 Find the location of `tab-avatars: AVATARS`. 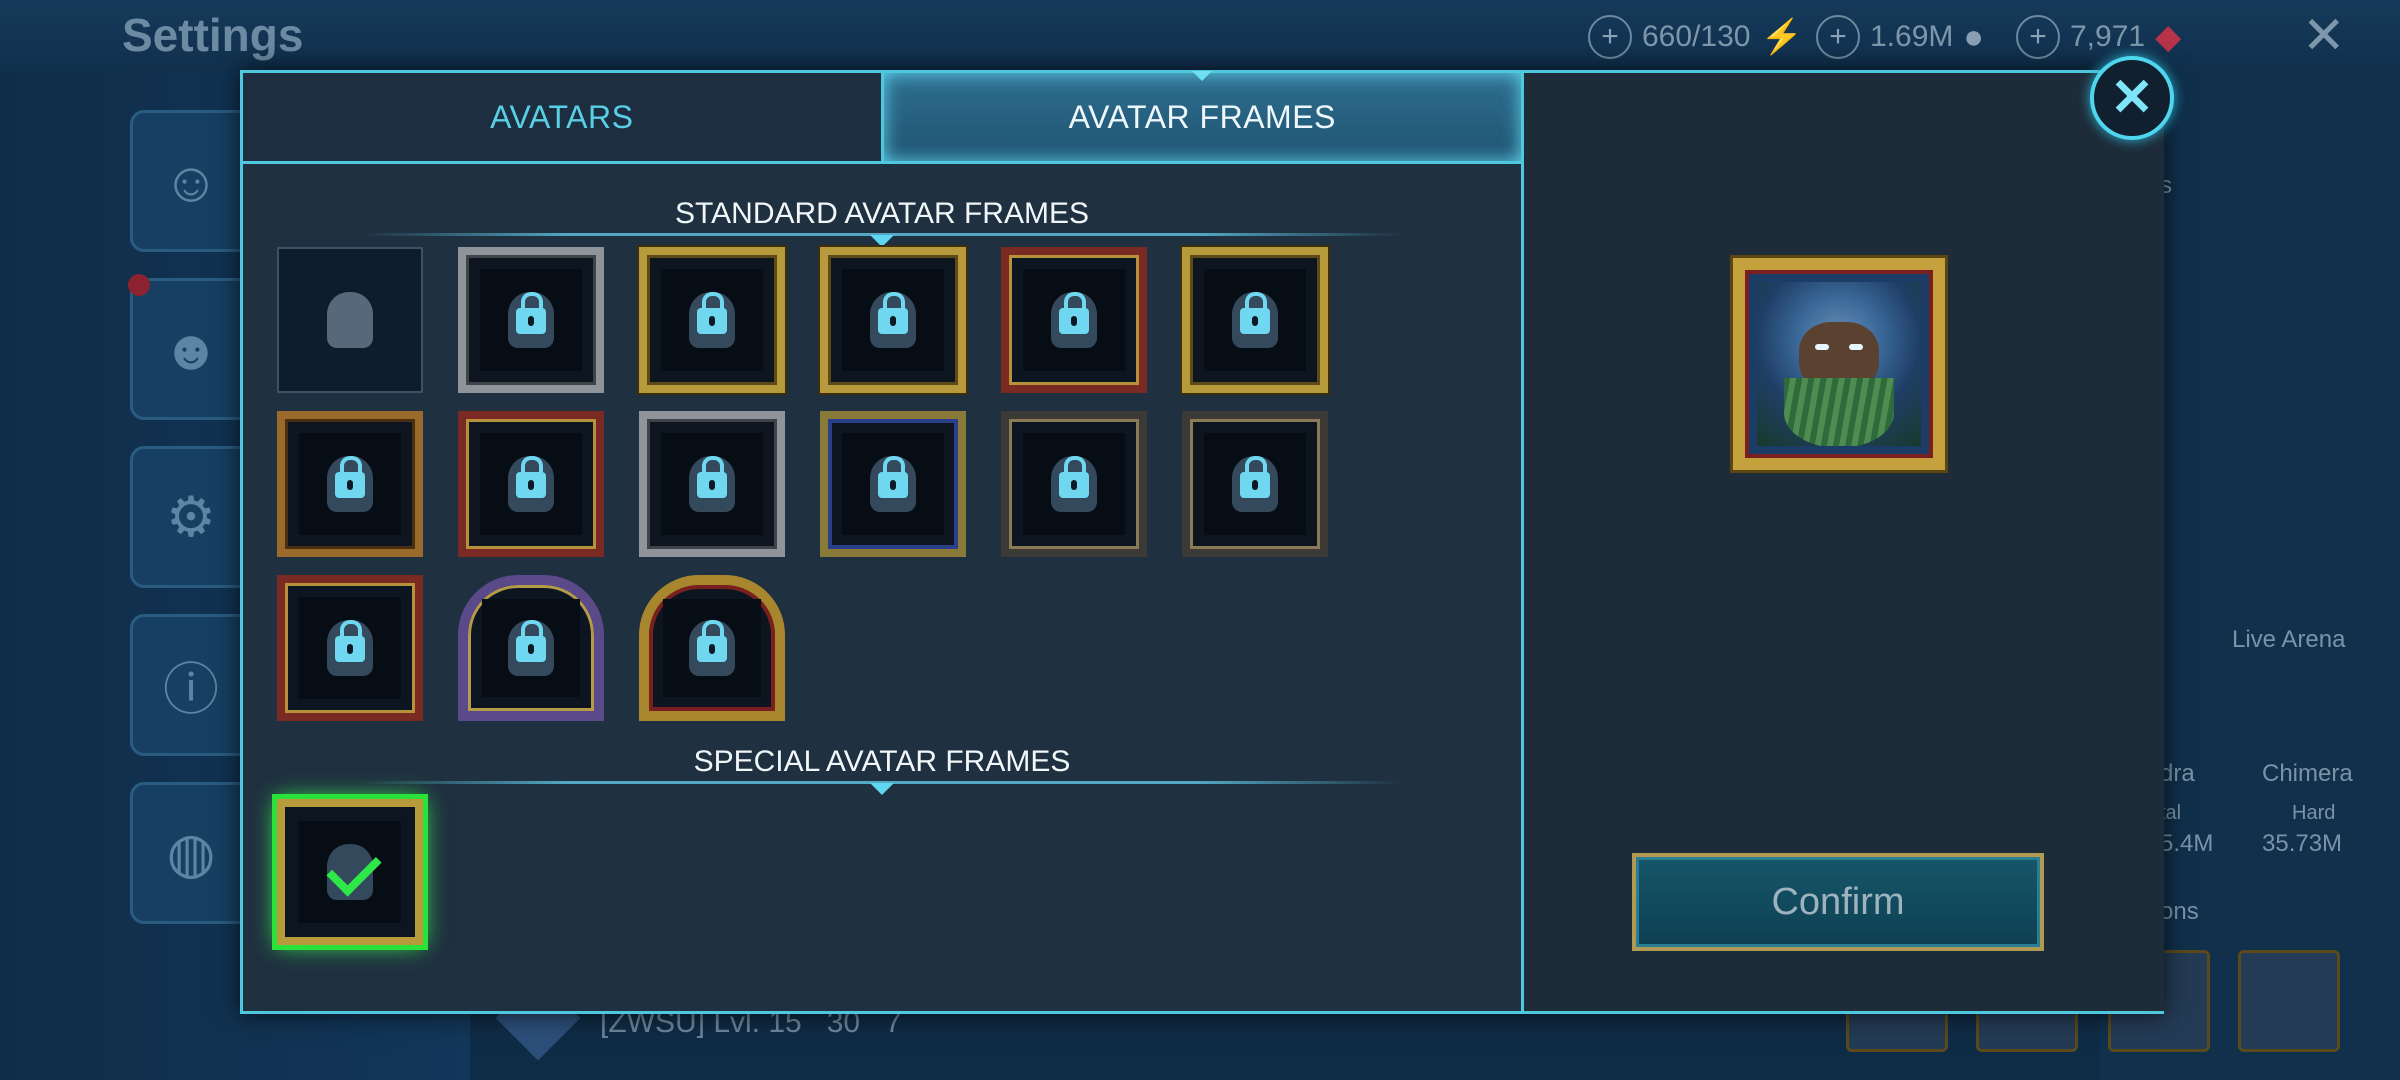

tab-avatars: AVATARS is located at coordinates (563, 117).